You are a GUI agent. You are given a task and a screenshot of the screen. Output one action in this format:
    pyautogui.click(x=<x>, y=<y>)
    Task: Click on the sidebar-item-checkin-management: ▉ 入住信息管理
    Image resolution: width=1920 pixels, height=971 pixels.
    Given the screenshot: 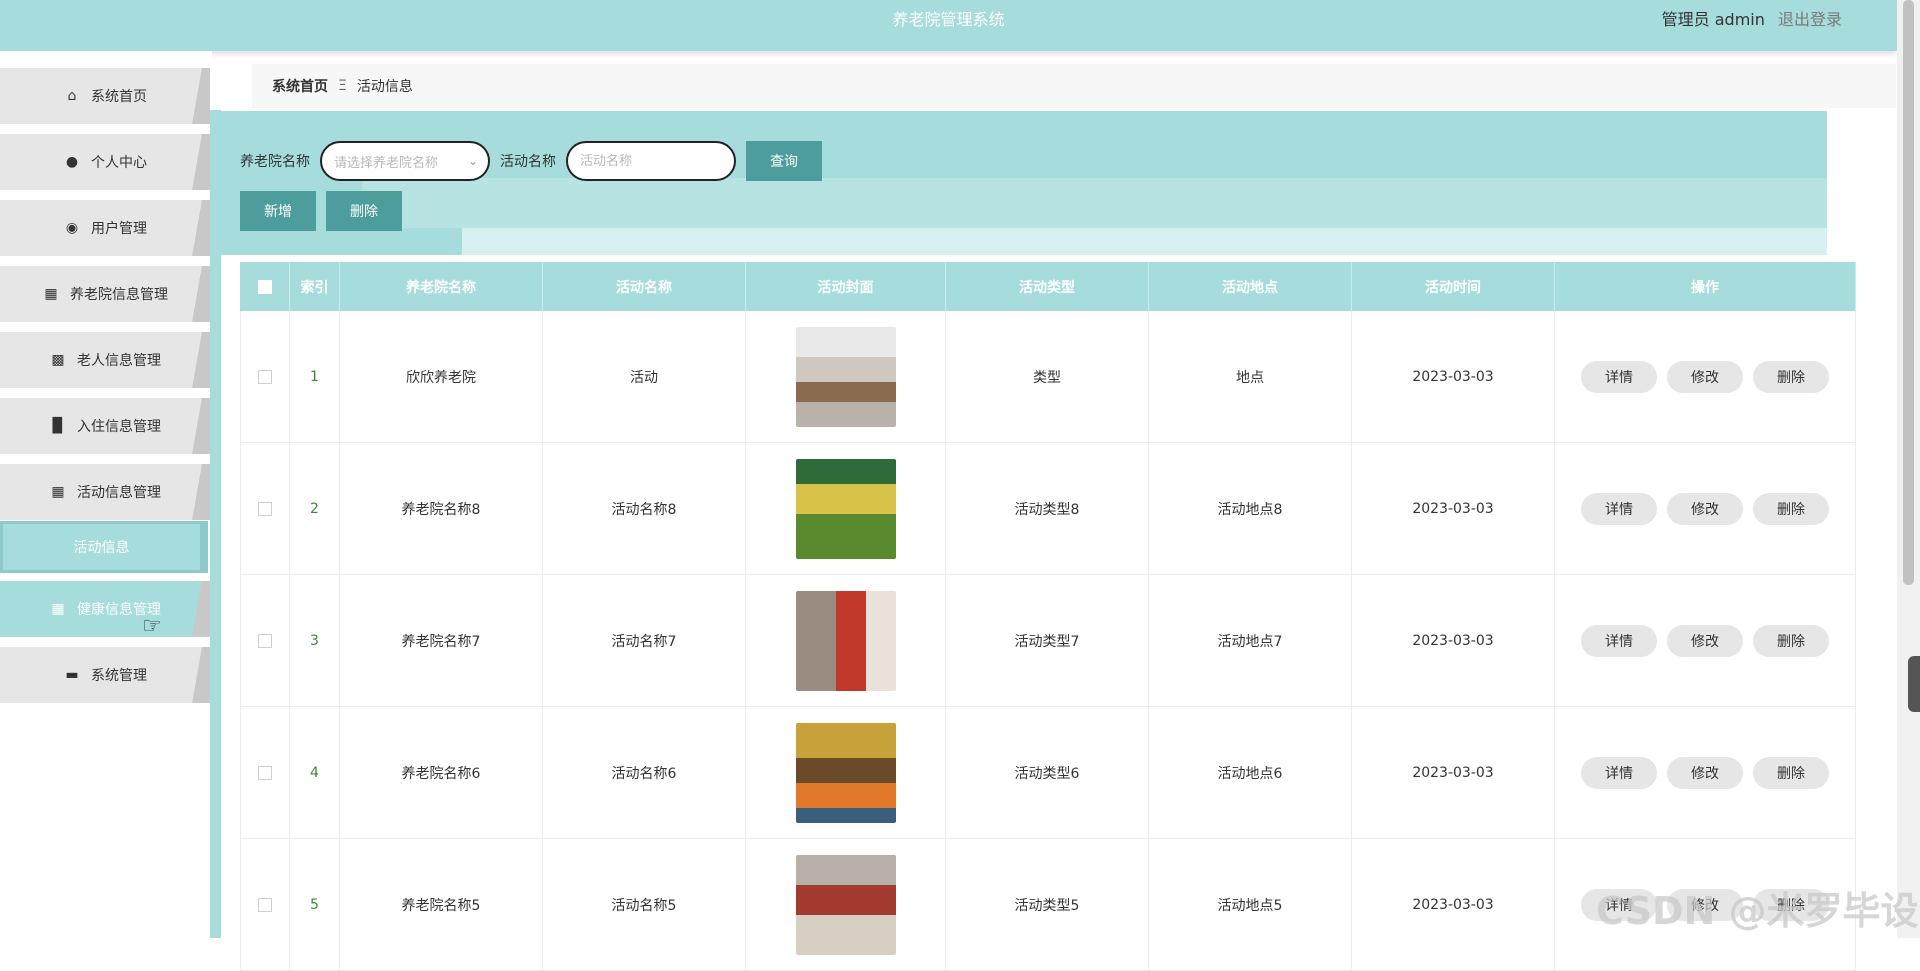 What is the action you would take?
    pyautogui.click(x=105, y=426)
    